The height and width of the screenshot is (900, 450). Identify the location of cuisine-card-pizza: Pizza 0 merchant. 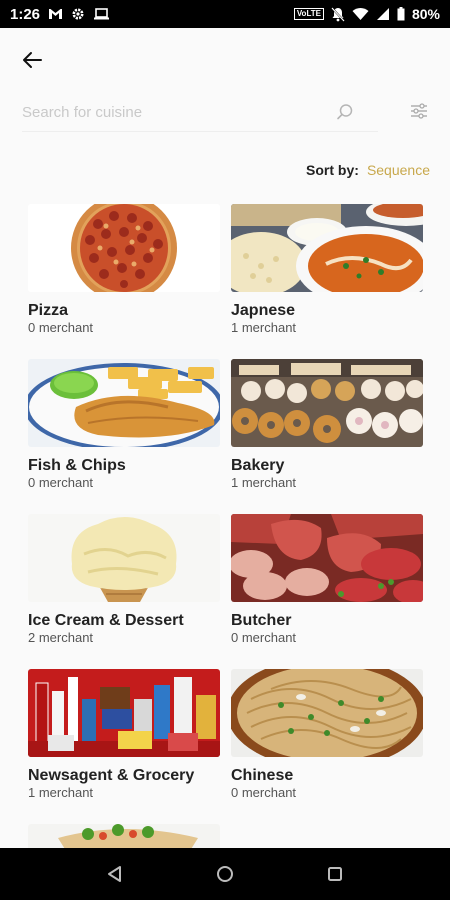
(124, 270).